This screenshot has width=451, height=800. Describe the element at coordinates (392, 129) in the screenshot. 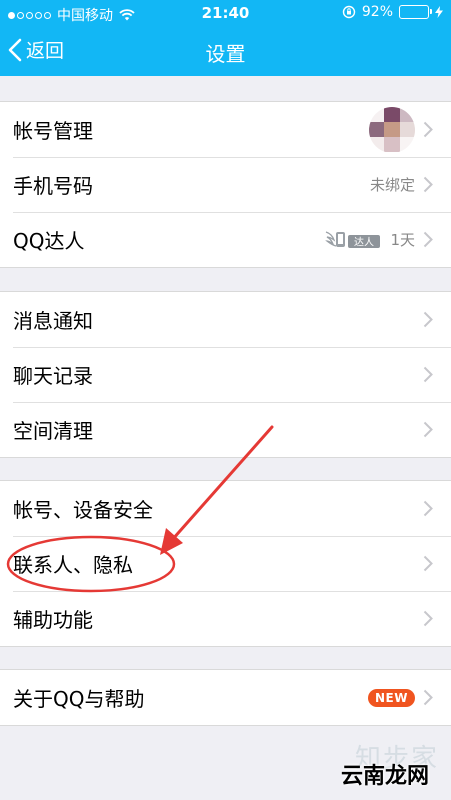

I see `avatar` at that location.